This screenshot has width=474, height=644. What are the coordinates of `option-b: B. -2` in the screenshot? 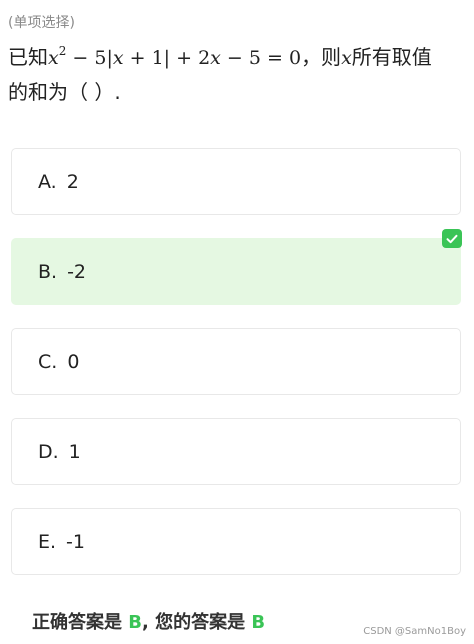 It's located at (236, 271).